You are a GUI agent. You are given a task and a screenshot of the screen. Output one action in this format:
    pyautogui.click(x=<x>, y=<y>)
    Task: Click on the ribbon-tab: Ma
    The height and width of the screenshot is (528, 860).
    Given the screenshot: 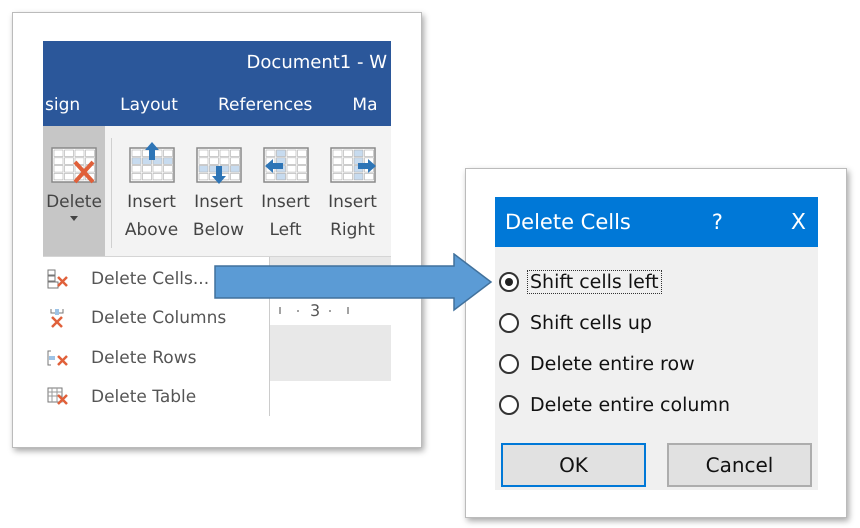 What is the action you would take?
    pyautogui.click(x=365, y=104)
    